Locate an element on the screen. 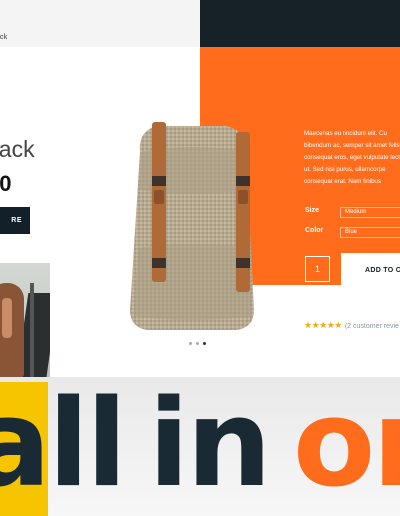 The height and width of the screenshot is (516, 400). add-to-cart-button: ADD TO CA is located at coordinates (370, 270).